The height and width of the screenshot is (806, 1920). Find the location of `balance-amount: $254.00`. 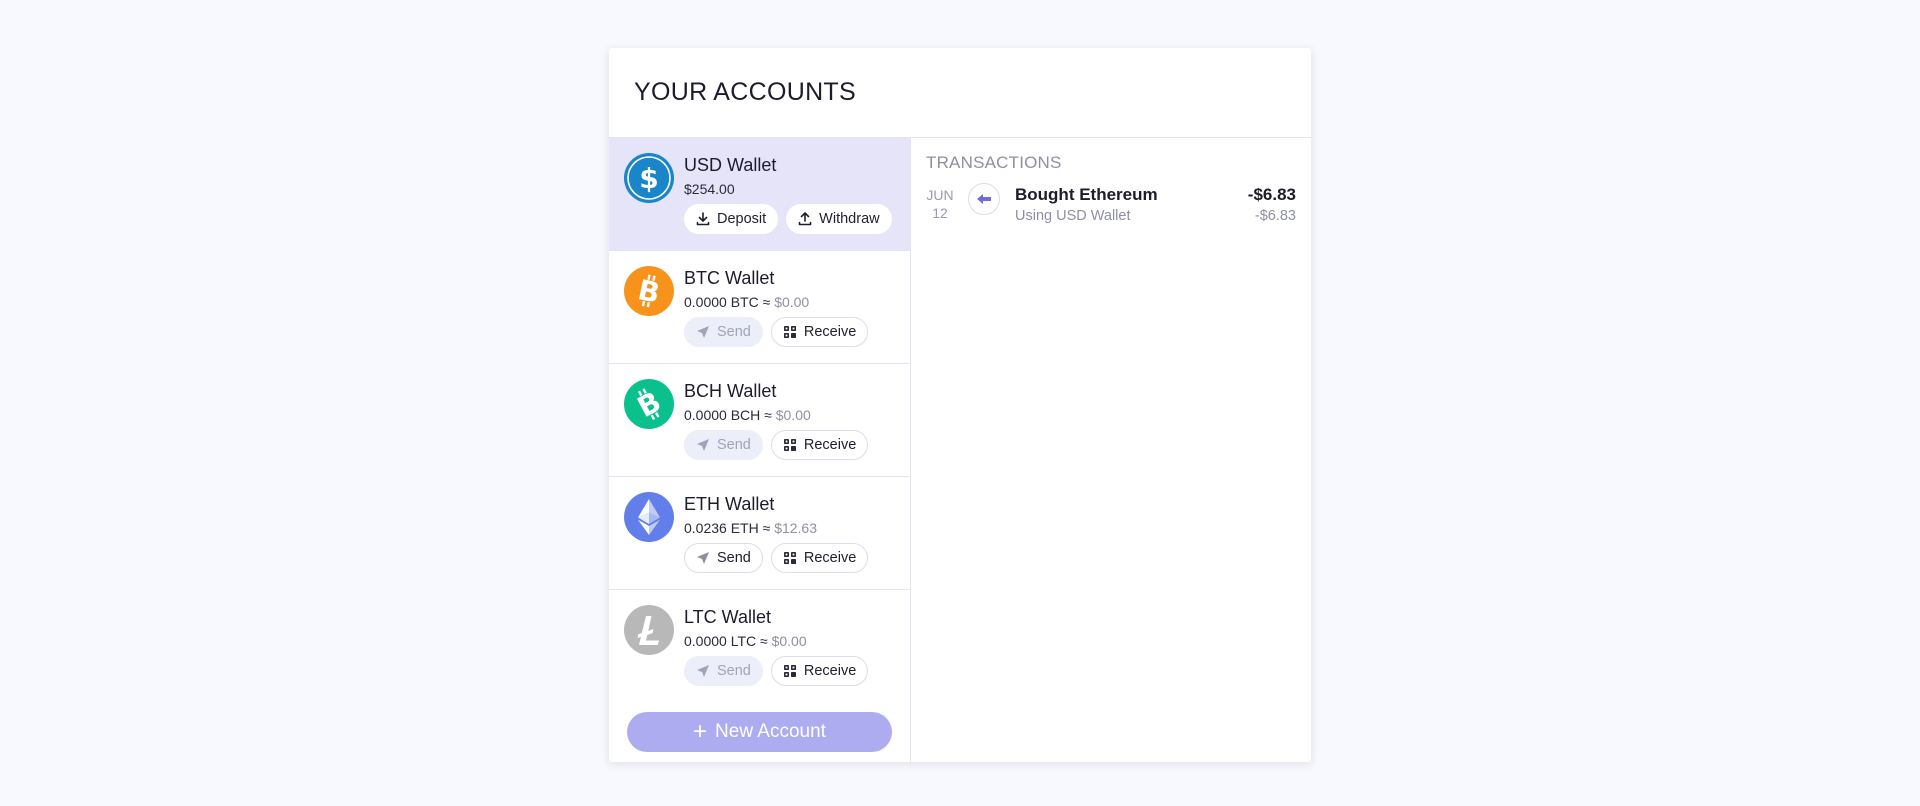

balance-amount: $254.00 is located at coordinates (709, 189).